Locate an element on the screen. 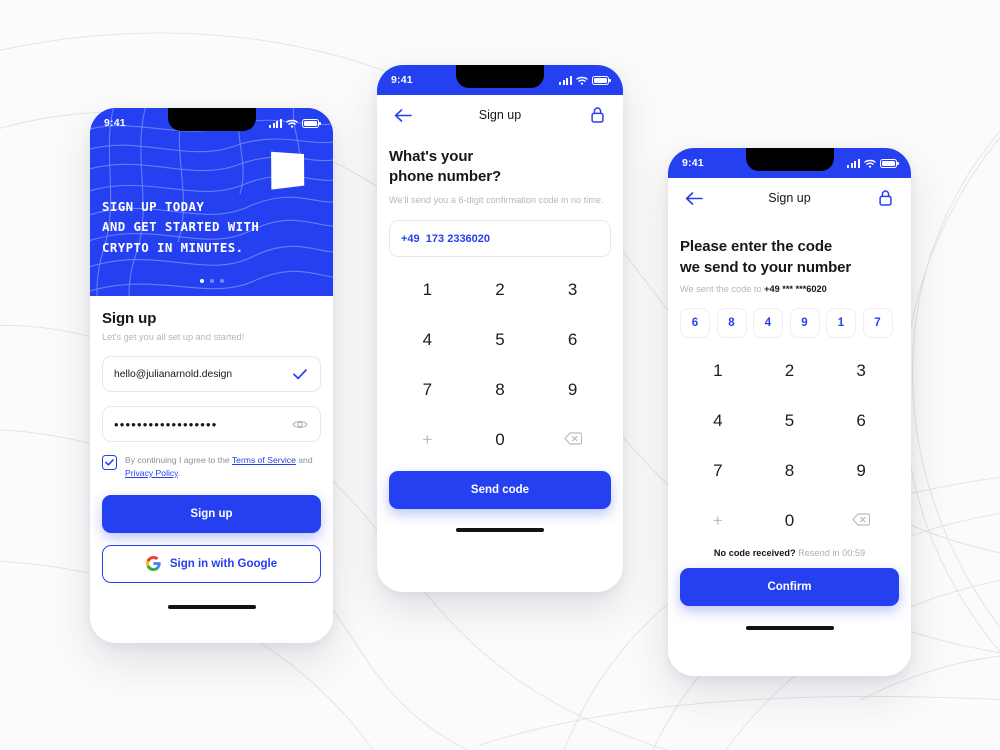  nav-bar: Sign up is located at coordinates (789, 198).